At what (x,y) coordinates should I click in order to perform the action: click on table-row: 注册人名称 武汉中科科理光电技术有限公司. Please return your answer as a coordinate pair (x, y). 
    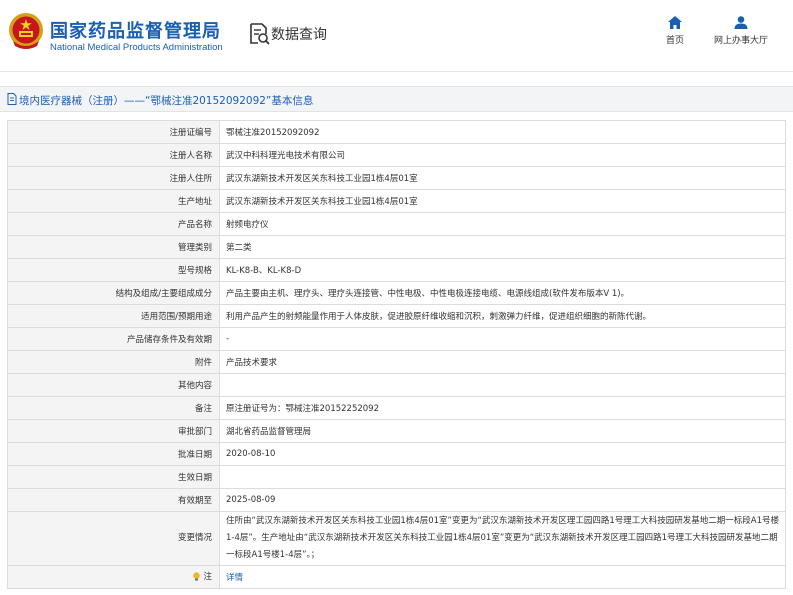
    Looking at the image, I should click on (396, 155).